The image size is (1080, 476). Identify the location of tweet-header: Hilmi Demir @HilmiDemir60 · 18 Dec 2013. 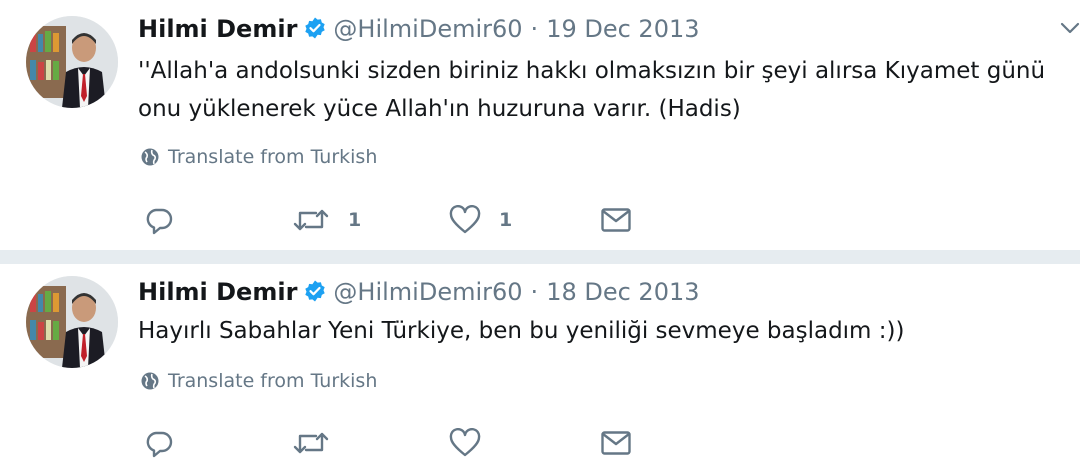
(419, 293).